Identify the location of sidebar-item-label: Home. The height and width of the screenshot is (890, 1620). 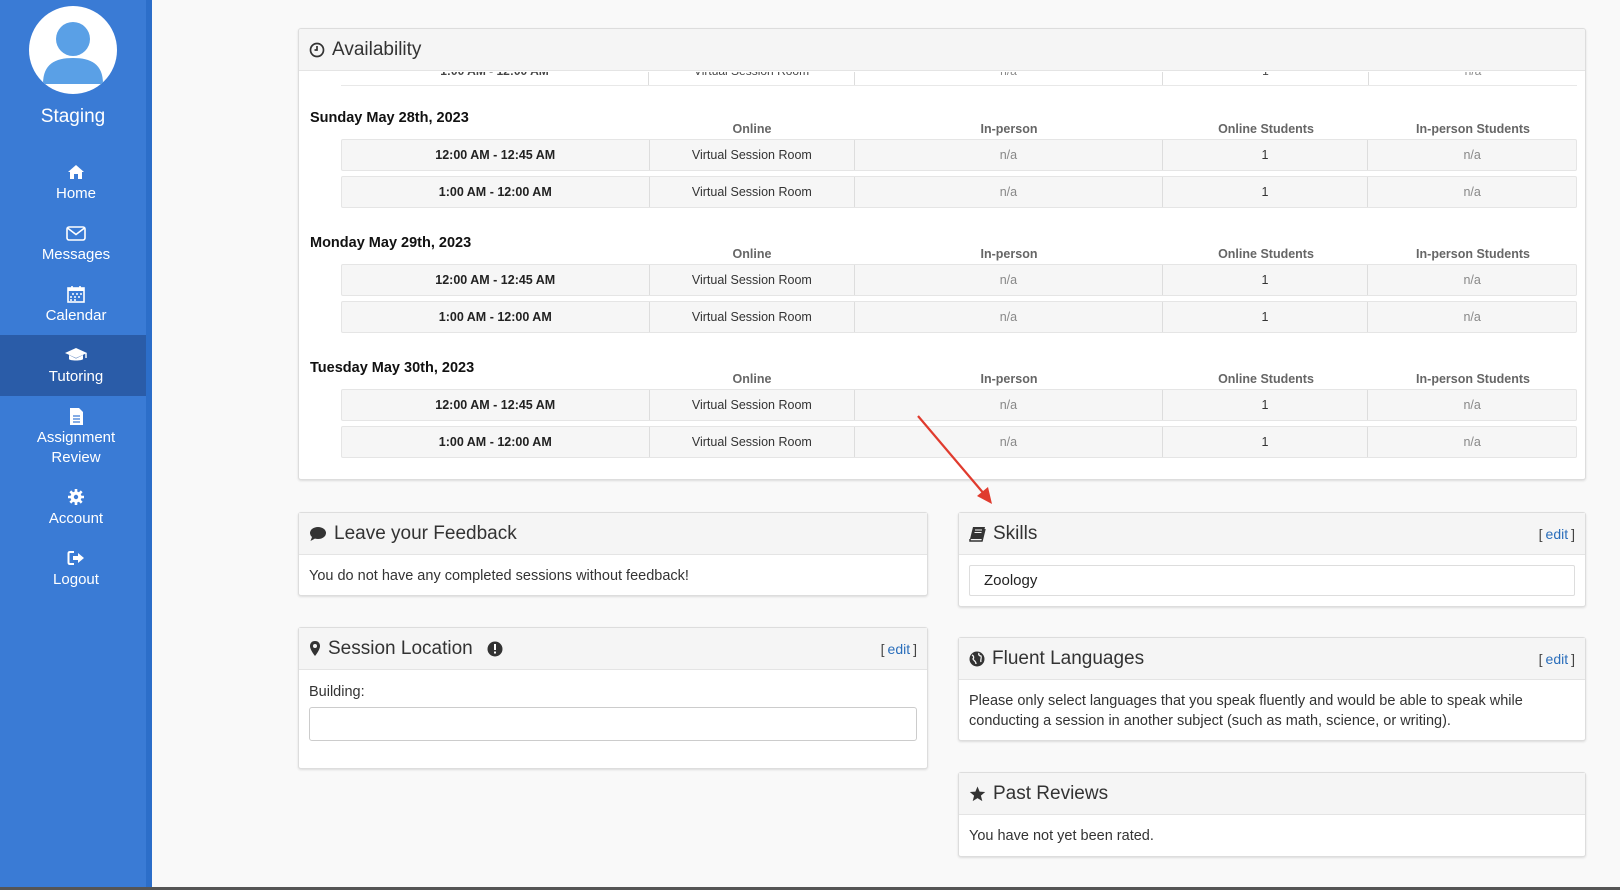
(75, 193).